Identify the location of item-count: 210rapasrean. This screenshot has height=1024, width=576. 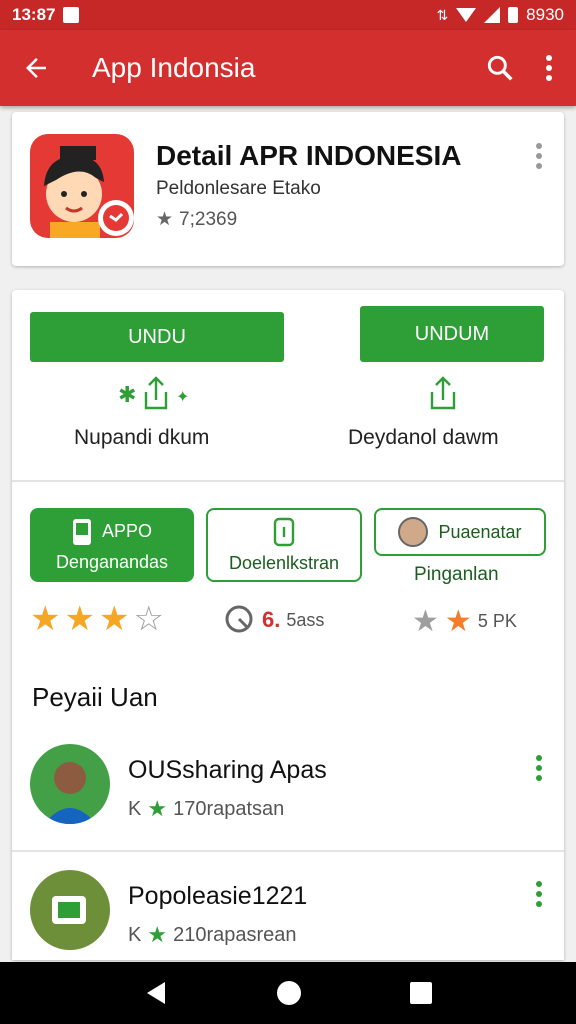
(235, 934).